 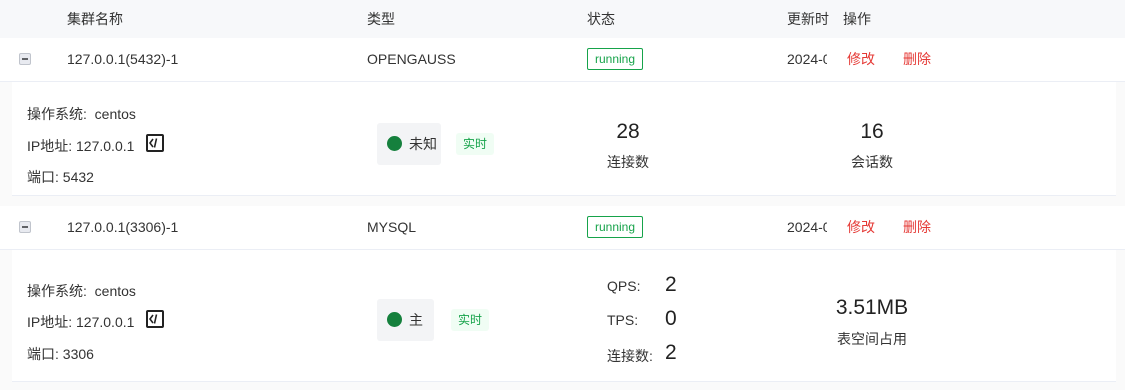 I want to click on role-indicator: 主, so click(x=405, y=320).